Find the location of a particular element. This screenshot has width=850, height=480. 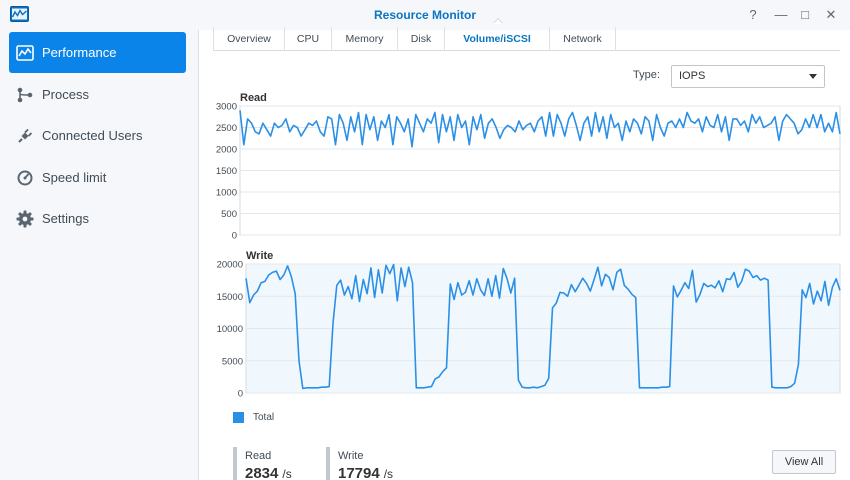

read-y-tick-label: 1500 is located at coordinates (226, 171).